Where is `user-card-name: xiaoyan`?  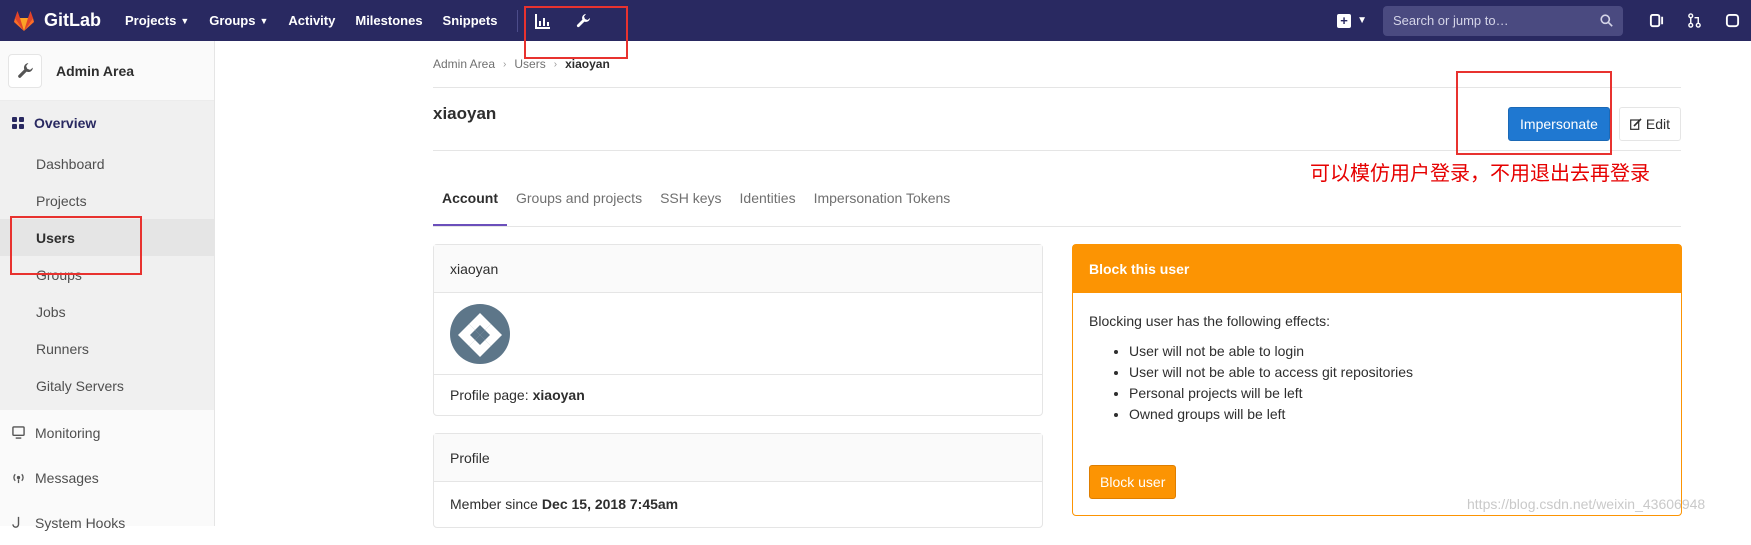 user-card-name: xiaoyan is located at coordinates (738, 269).